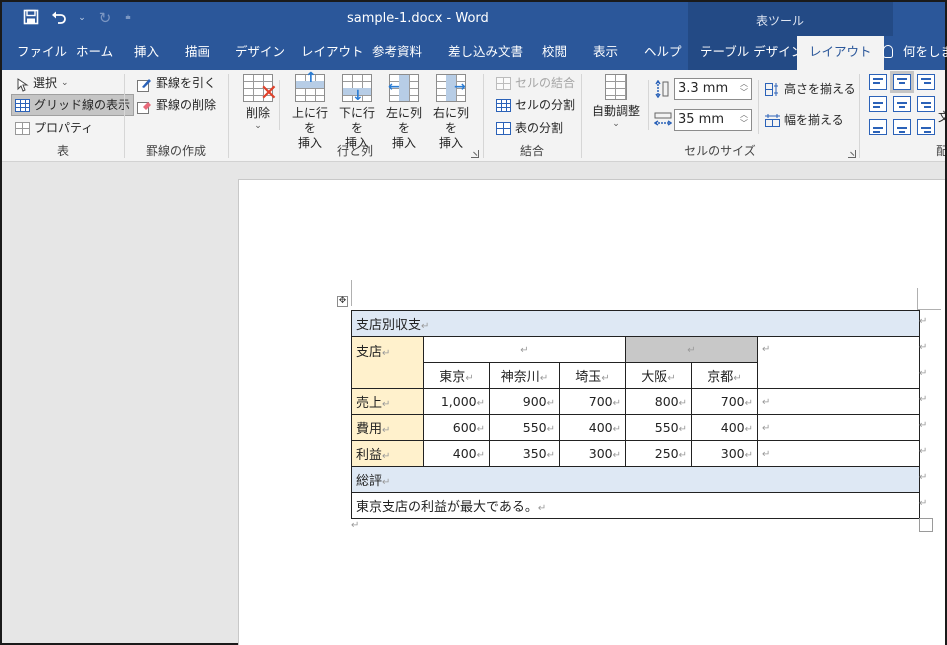 This screenshot has height=645, width=947. I want to click on tell-me-search: 何をしま, so click(914, 53).